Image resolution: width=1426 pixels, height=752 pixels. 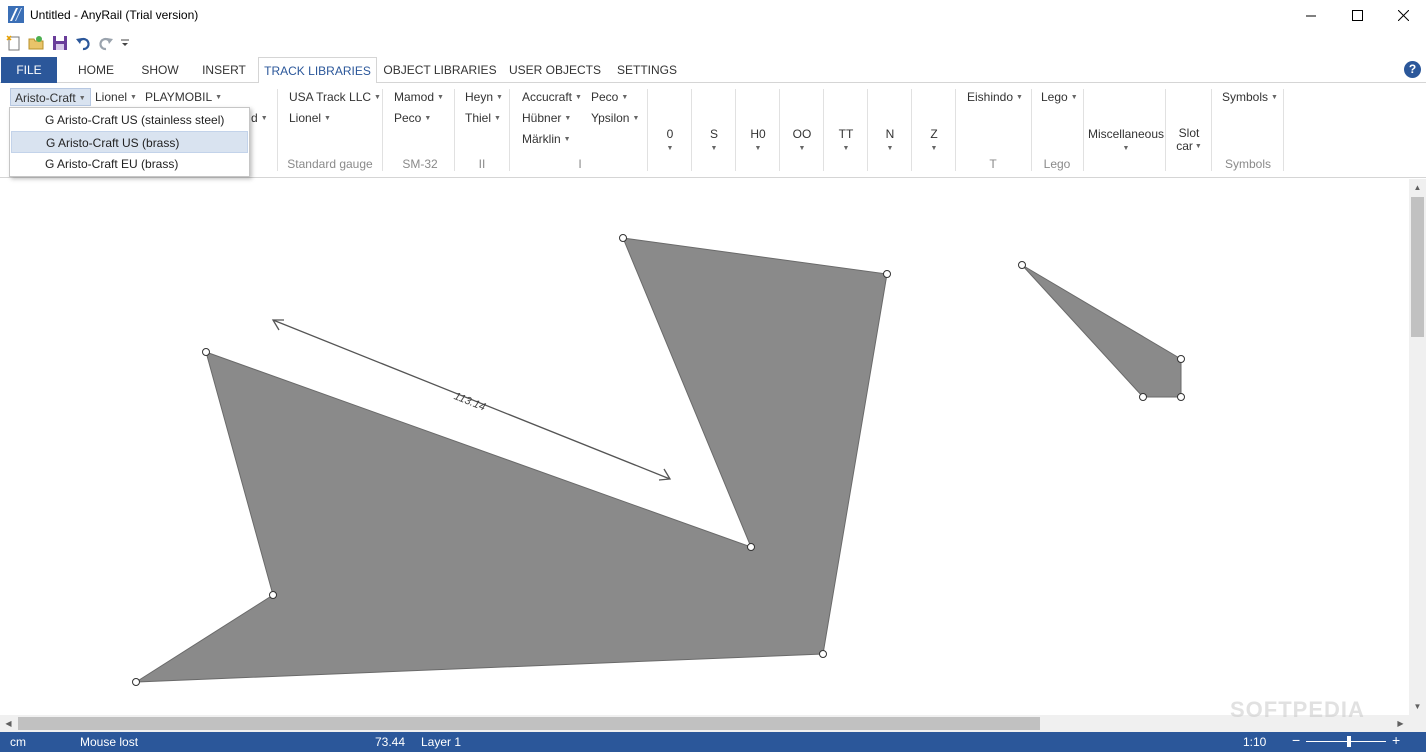 I want to click on heyn-button: Heyn ▼, so click(x=484, y=97).